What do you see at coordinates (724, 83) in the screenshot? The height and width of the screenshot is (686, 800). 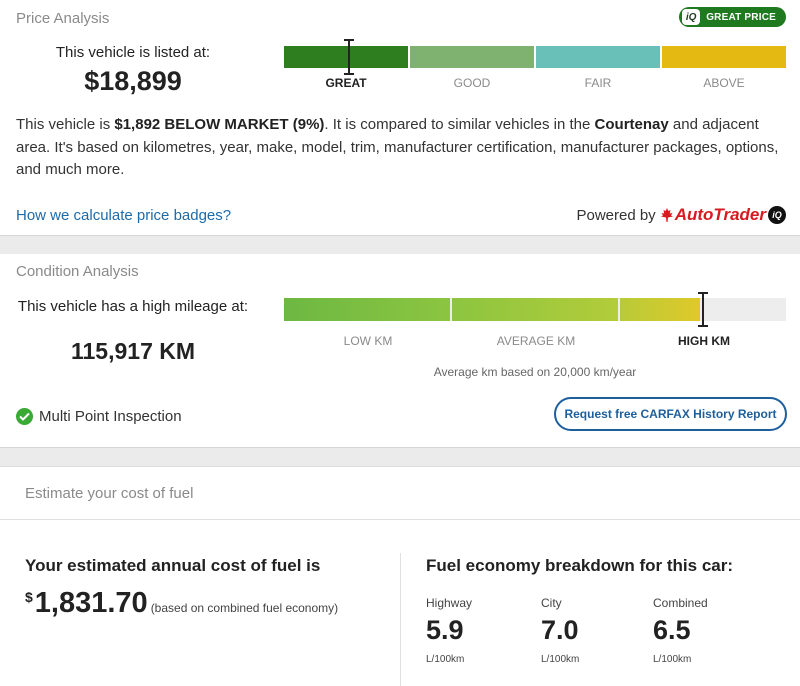 I see `price-label-above: ABOVE` at bounding box center [724, 83].